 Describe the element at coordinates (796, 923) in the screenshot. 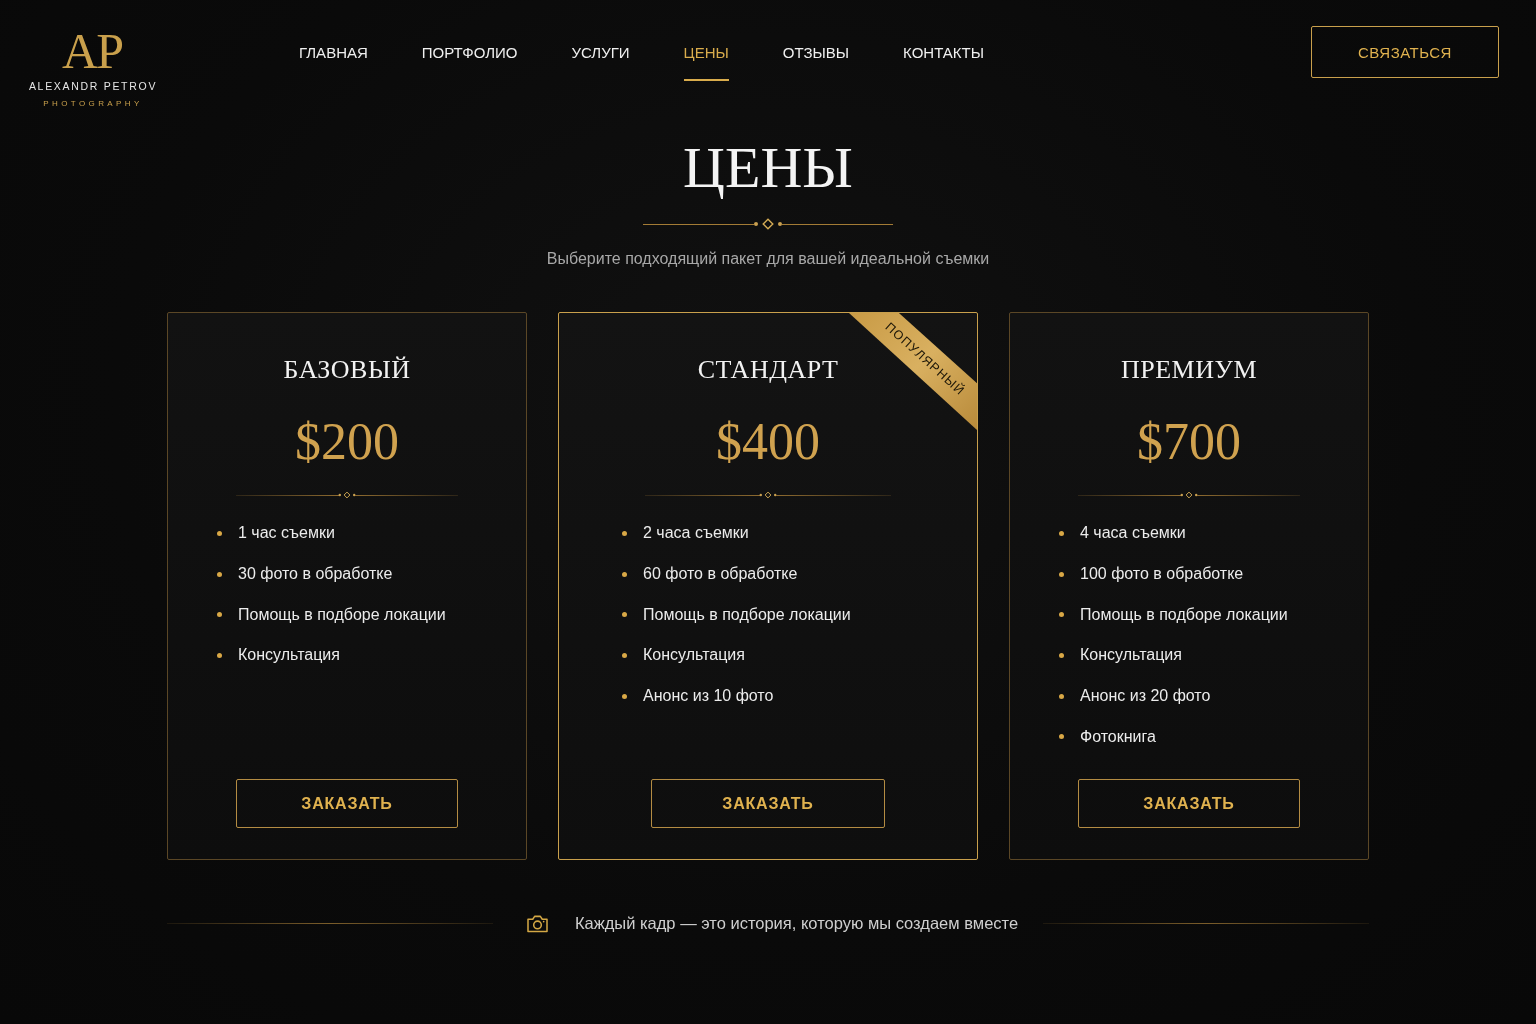

I see `footer-quote: Каждый кадр — это история, которую мы создаем вместе` at that location.